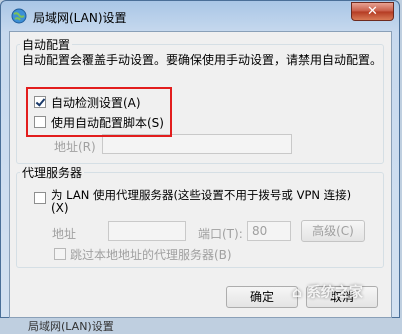 This screenshot has height=334, width=402. I want to click on close-button: ✕, so click(372, 11).